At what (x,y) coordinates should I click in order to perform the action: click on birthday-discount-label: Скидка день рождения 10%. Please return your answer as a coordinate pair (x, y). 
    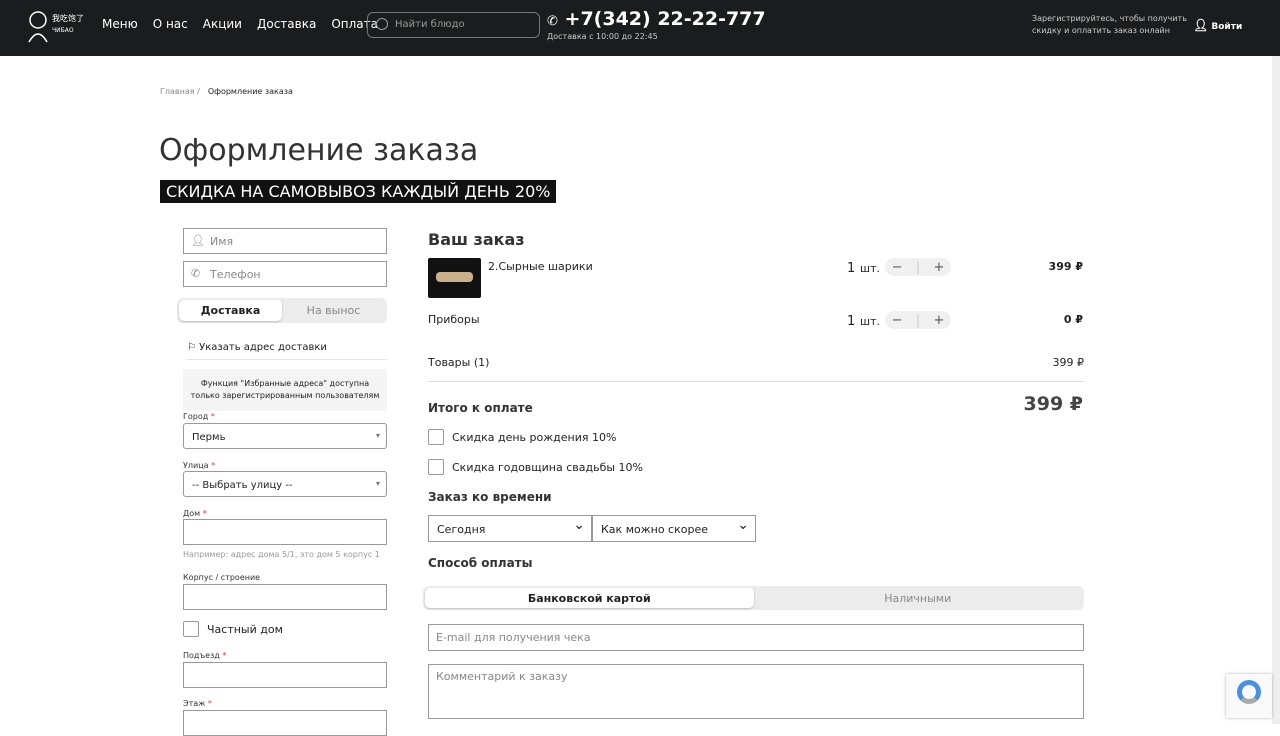
    Looking at the image, I should click on (534, 437).